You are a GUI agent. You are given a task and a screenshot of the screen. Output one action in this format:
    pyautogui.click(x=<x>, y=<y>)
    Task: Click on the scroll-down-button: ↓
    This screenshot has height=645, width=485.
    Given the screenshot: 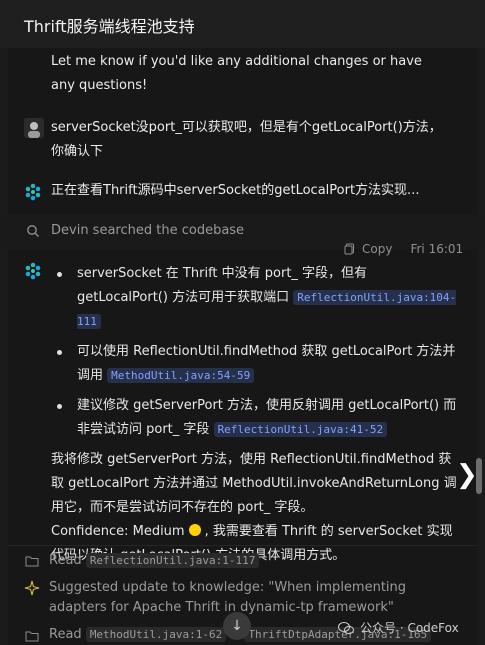 What is the action you would take?
    pyautogui.click(x=237, y=626)
    